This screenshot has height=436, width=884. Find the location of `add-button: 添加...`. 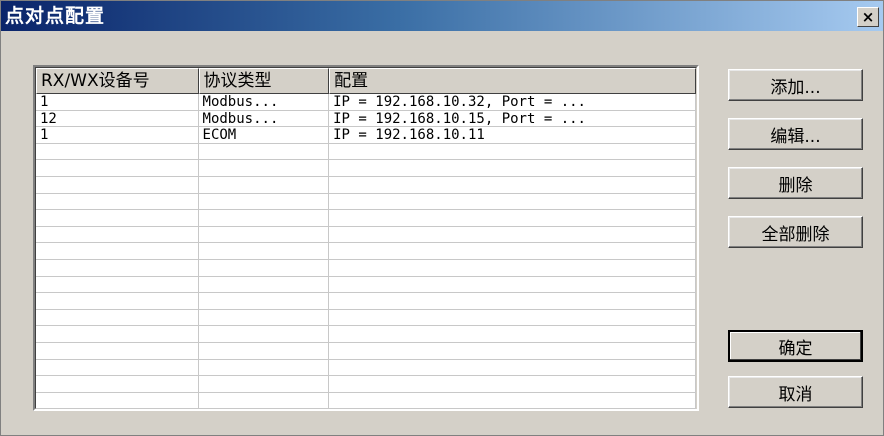

add-button: 添加... is located at coordinates (795, 85).